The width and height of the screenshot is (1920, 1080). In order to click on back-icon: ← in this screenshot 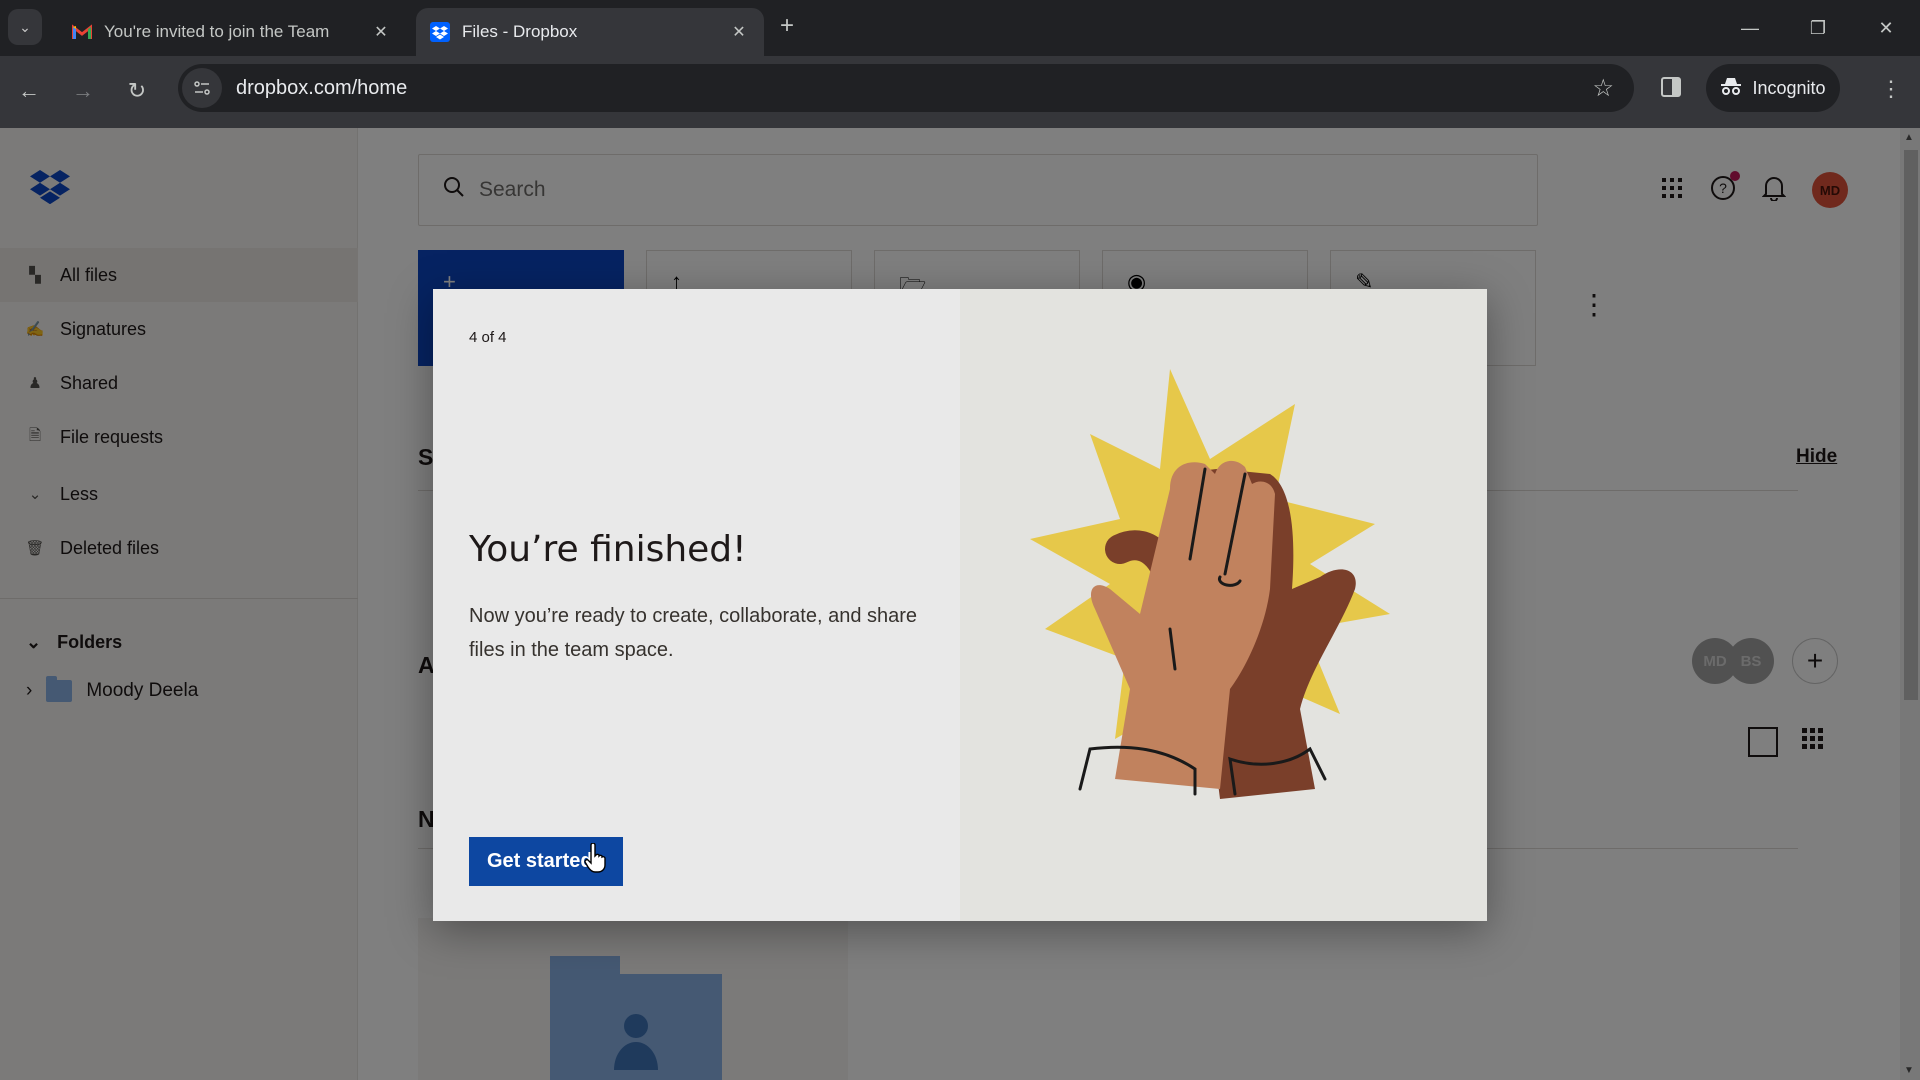, I will do `click(29, 91)`.